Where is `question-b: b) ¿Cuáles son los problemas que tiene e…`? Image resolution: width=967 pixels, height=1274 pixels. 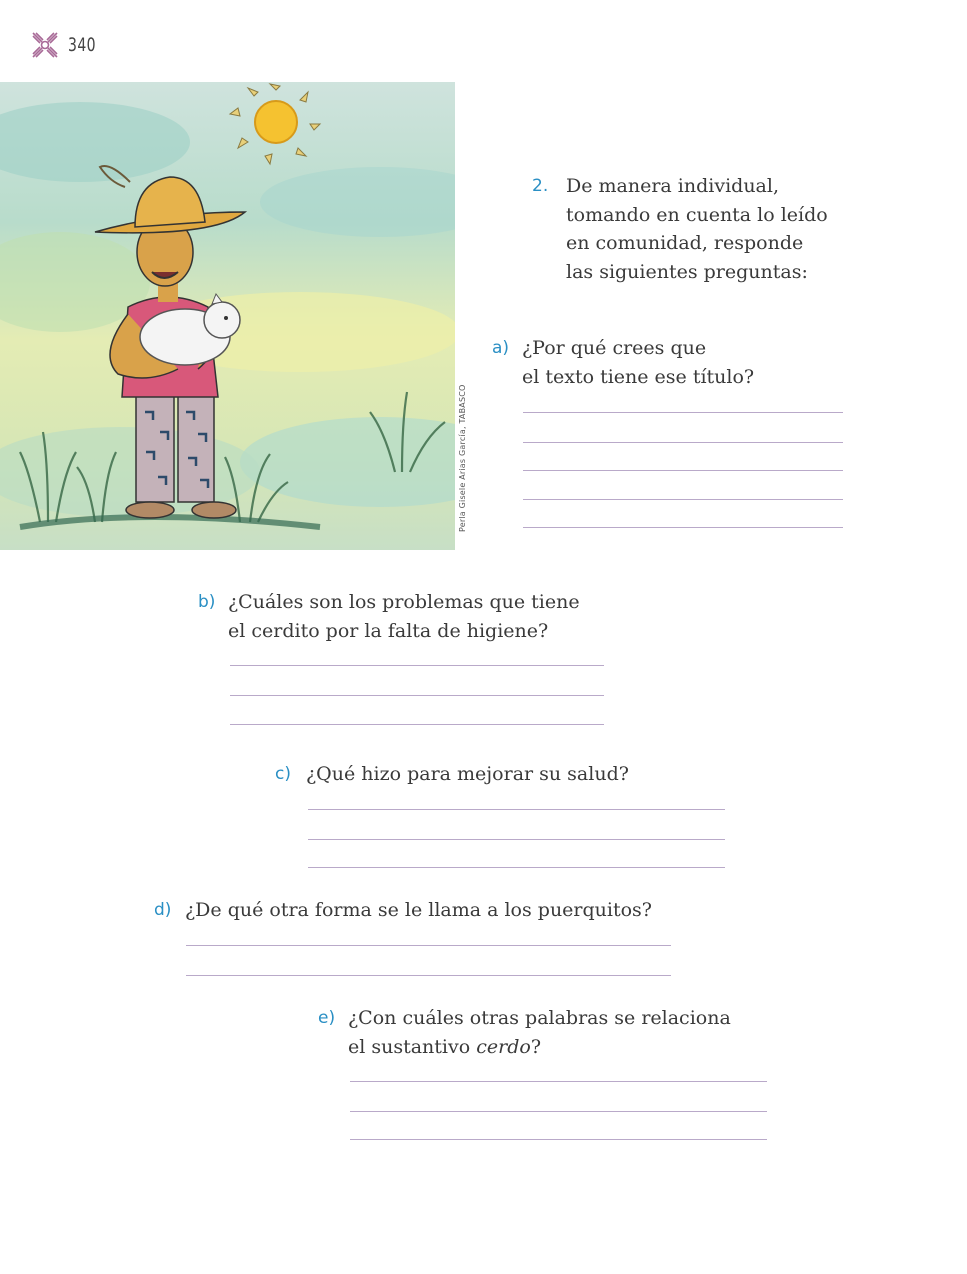
question-b: b) ¿Cuáles son los problemas que tiene e… is located at coordinates (389, 616).